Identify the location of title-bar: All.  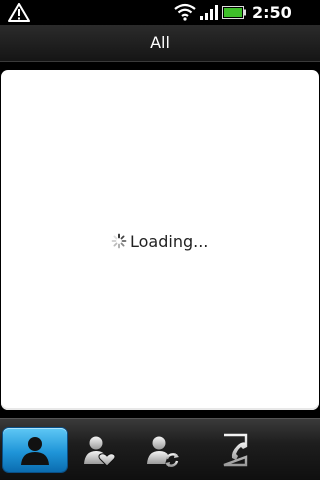
(160, 43).